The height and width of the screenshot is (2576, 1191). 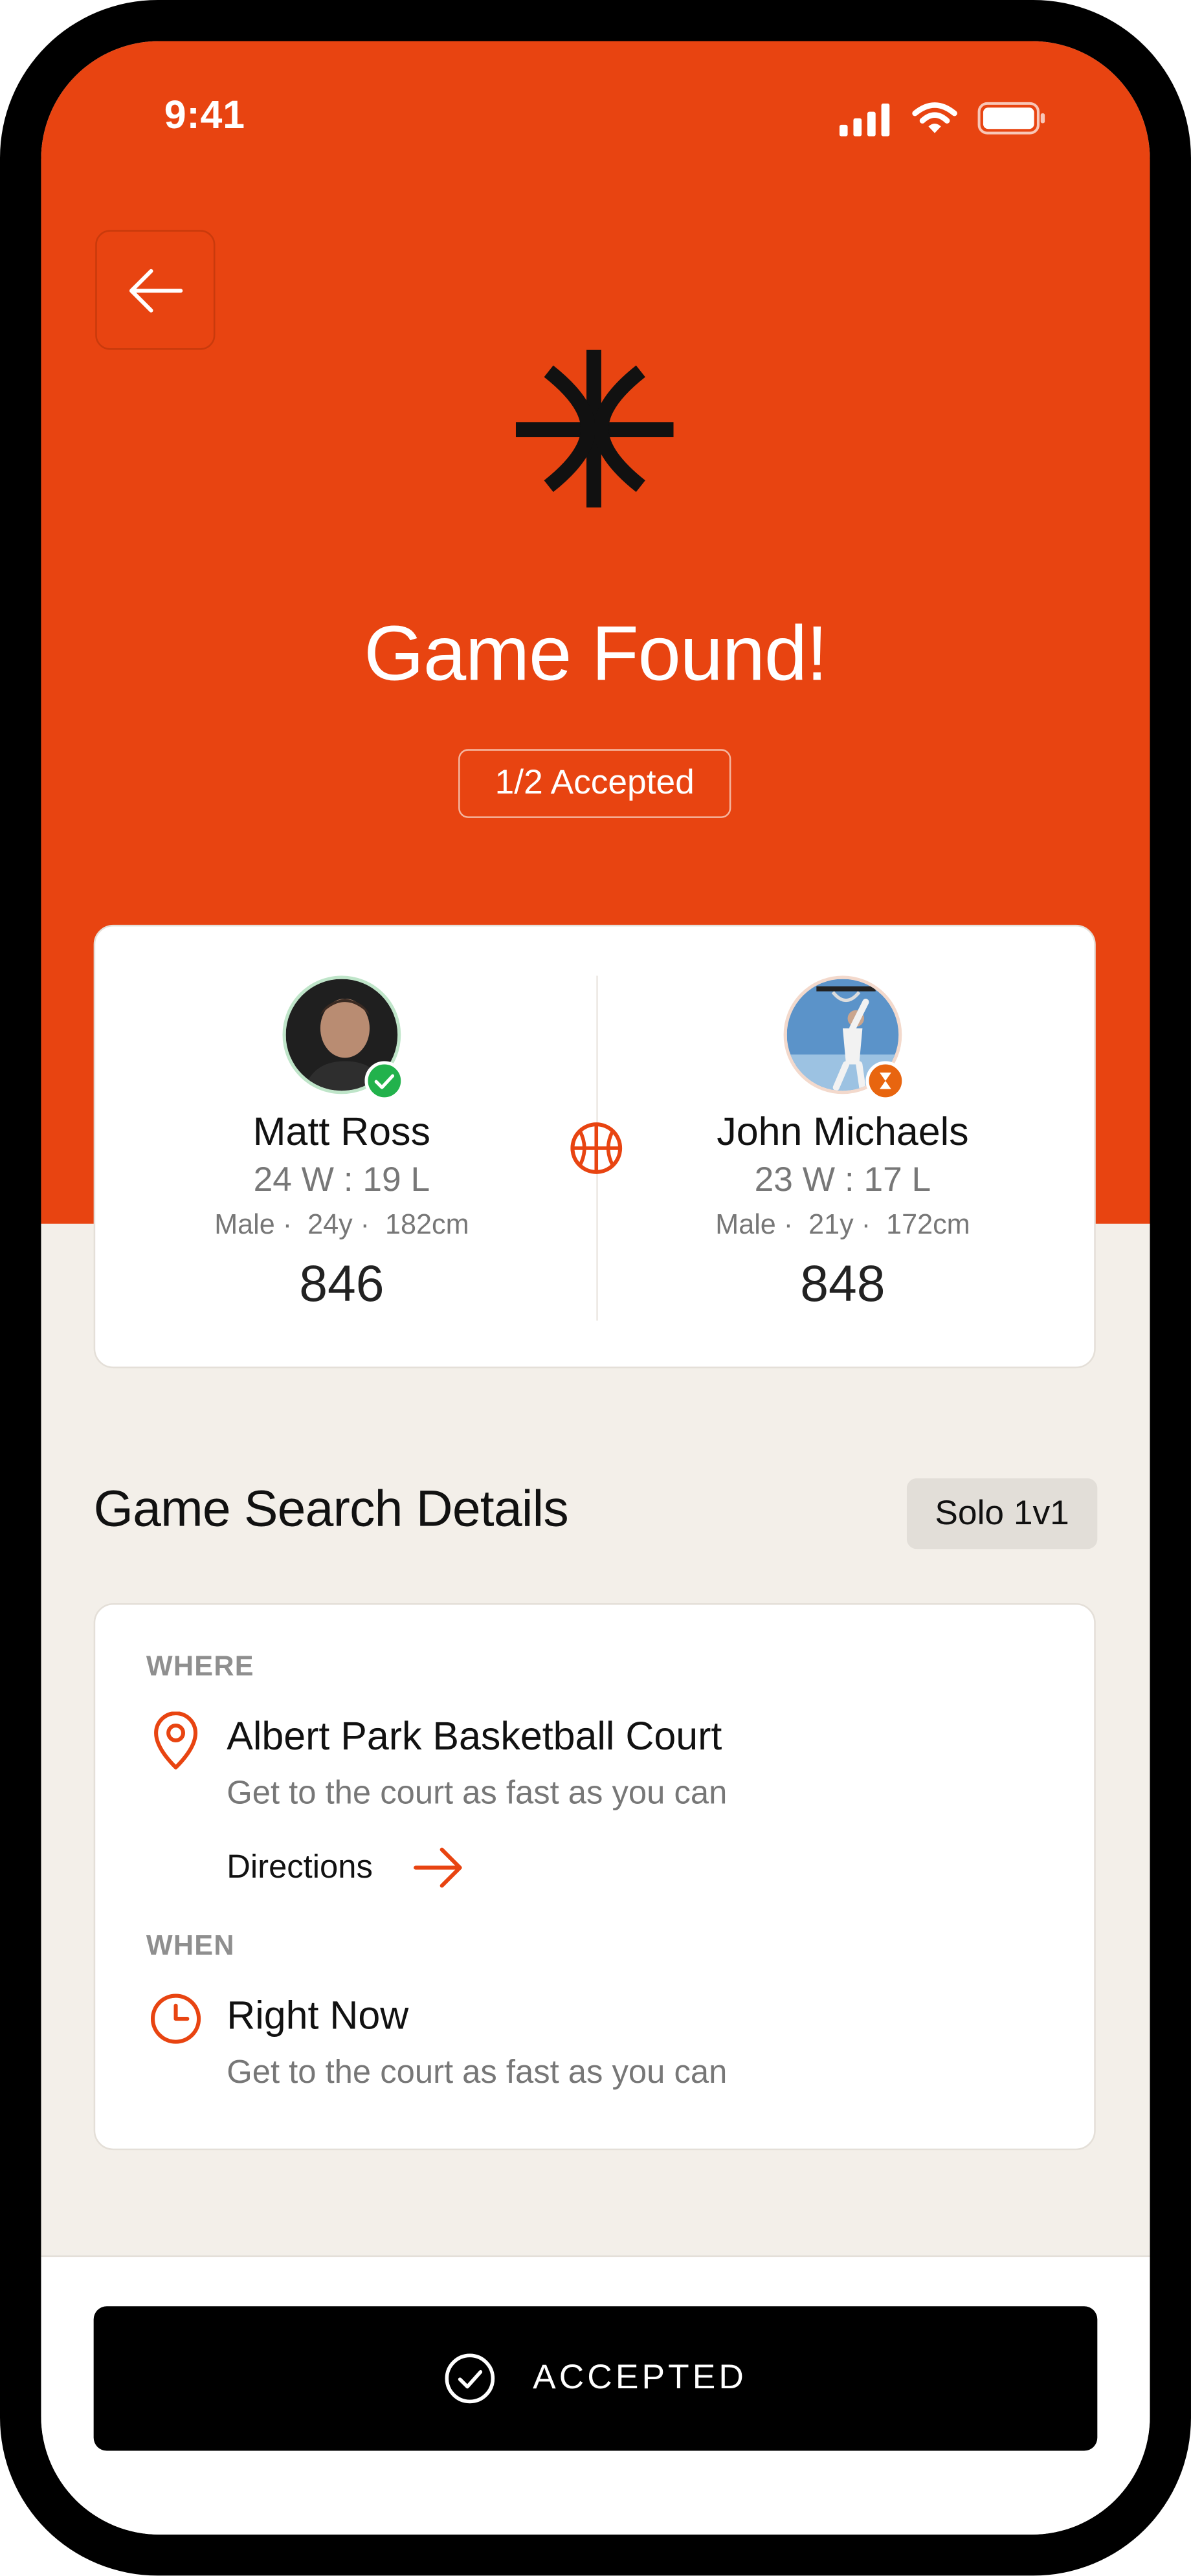 I want to click on directions-link: Directions, so click(x=346, y=1868).